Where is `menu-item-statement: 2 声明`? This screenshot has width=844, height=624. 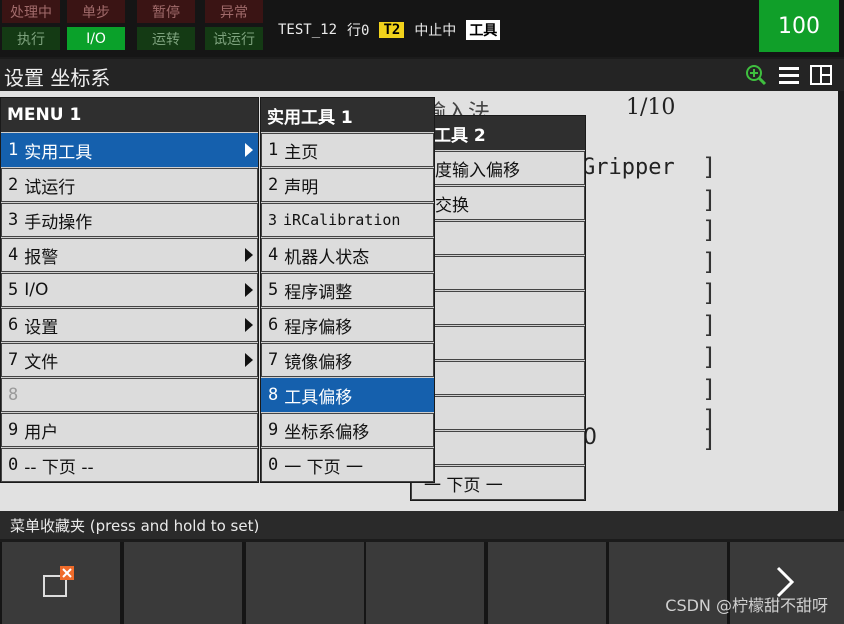
menu-item-statement: 2 声明 is located at coordinates (347, 185).